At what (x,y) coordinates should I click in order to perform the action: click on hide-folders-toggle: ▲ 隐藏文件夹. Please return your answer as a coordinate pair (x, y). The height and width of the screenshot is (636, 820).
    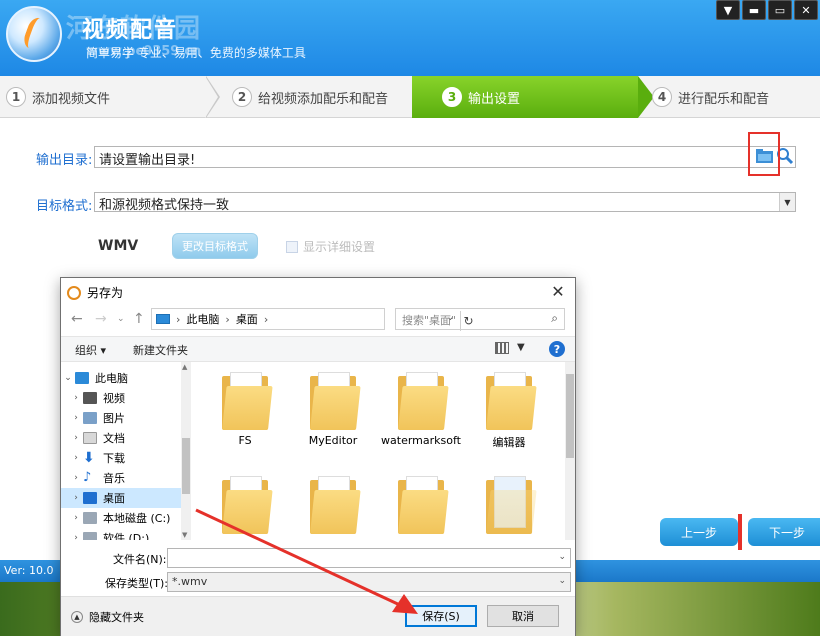
    Looking at the image, I should click on (107, 617).